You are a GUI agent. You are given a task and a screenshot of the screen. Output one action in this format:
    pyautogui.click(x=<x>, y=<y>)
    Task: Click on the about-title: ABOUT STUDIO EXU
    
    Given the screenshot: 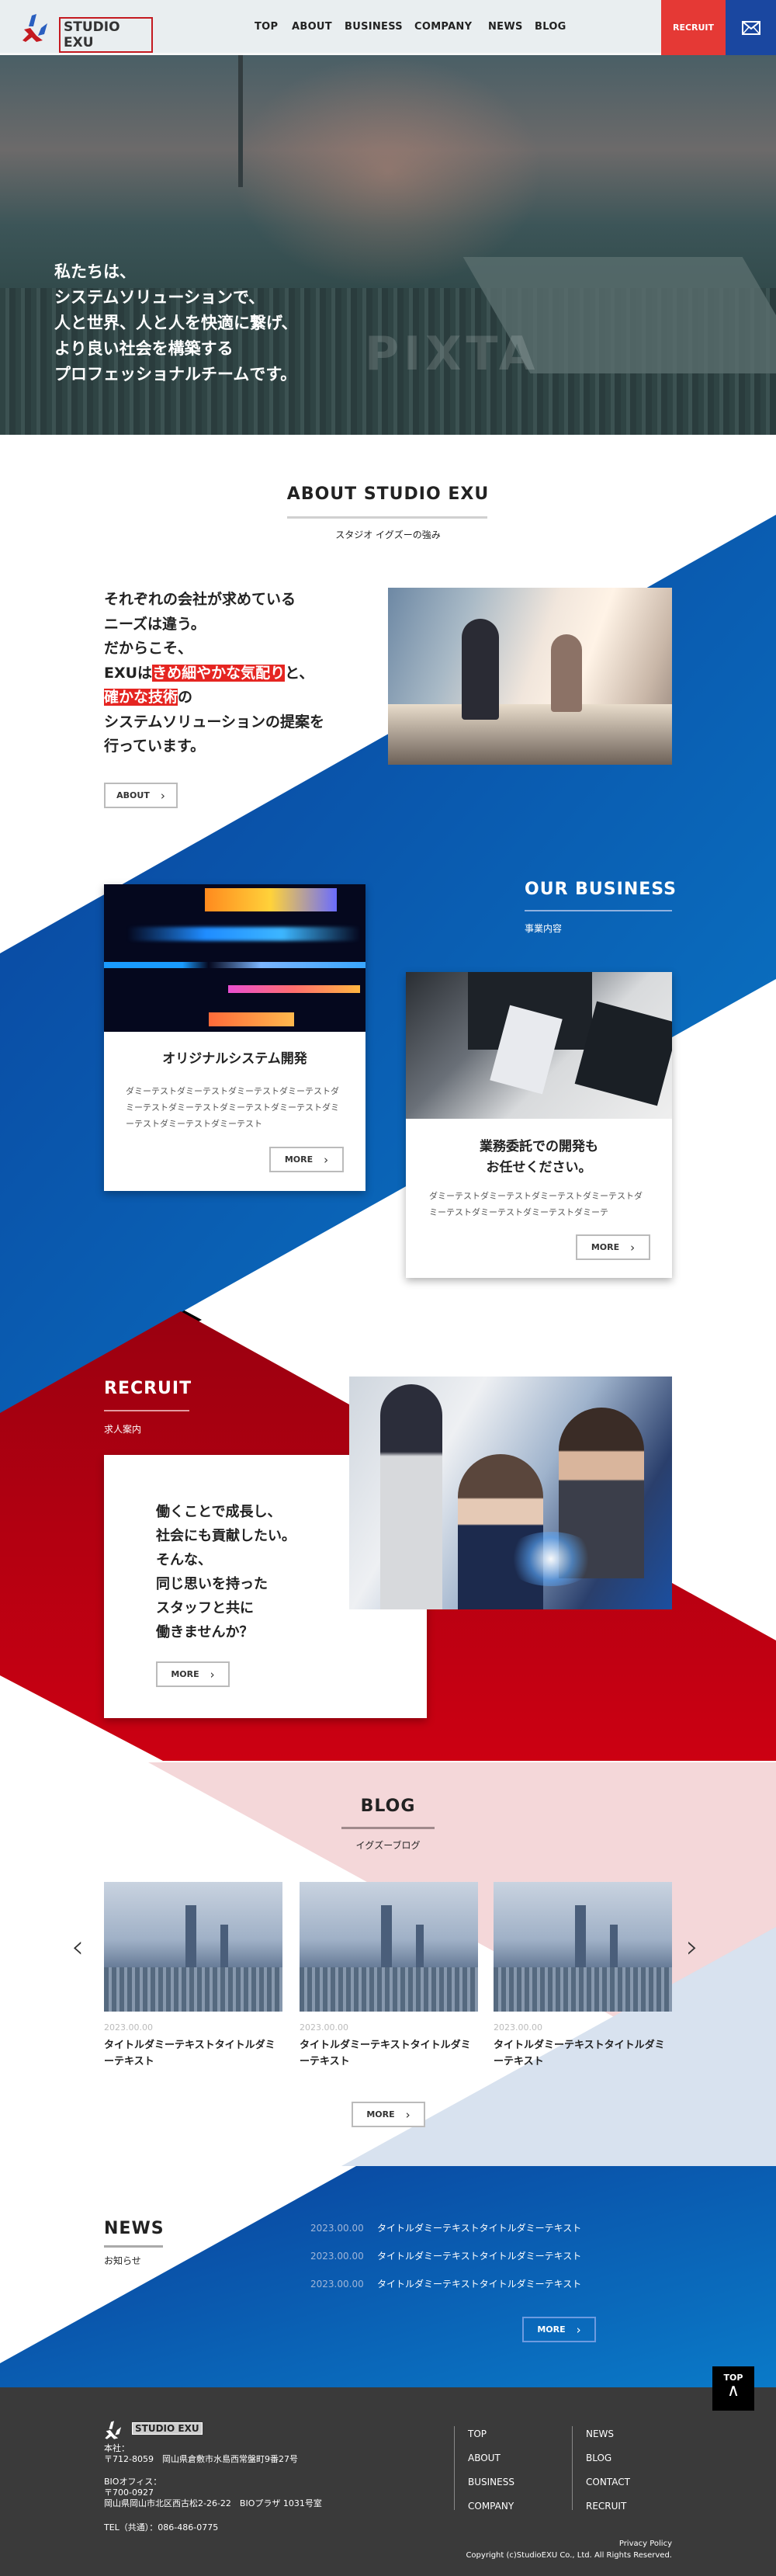 What is the action you would take?
    pyautogui.click(x=388, y=494)
    